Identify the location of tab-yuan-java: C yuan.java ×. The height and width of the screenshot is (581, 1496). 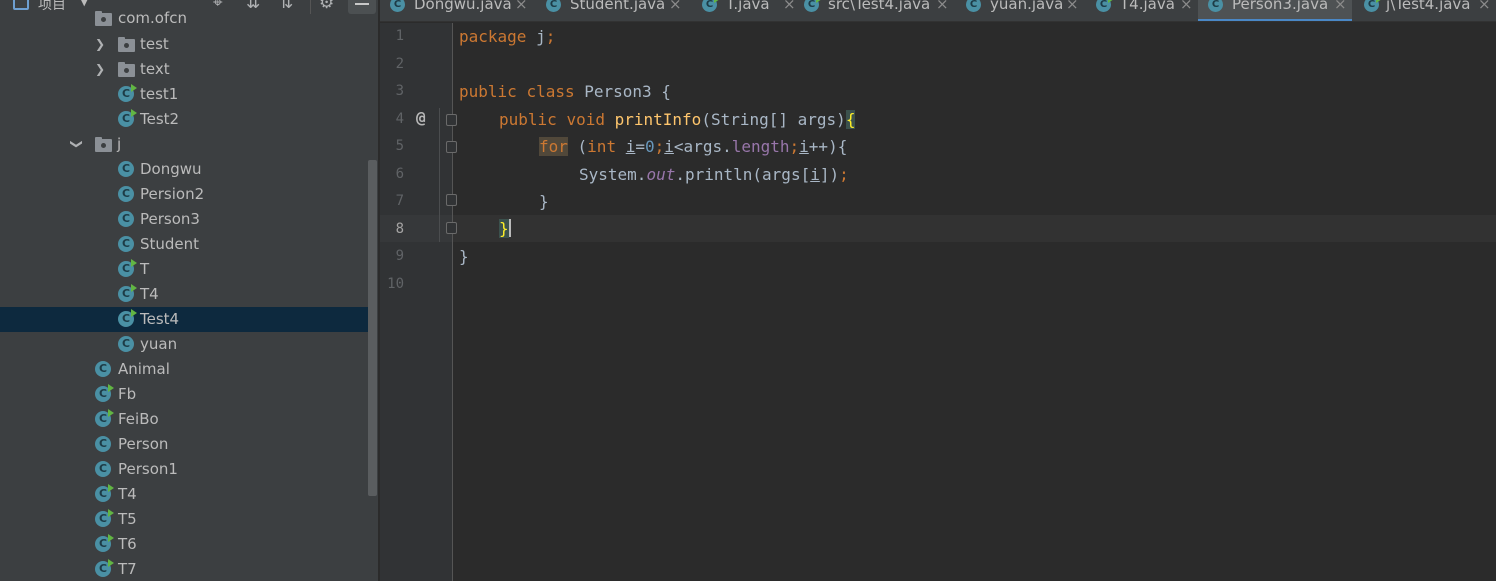
(1020, 10).